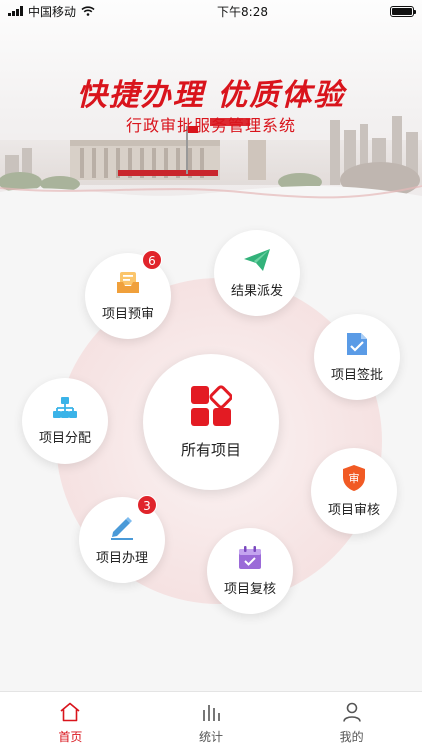 The height and width of the screenshot is (750, 422). What do you see at coordinates (242, 11) in the screenshot?
I see `status-time: 下午8:28` at bounding box center [242, 11].